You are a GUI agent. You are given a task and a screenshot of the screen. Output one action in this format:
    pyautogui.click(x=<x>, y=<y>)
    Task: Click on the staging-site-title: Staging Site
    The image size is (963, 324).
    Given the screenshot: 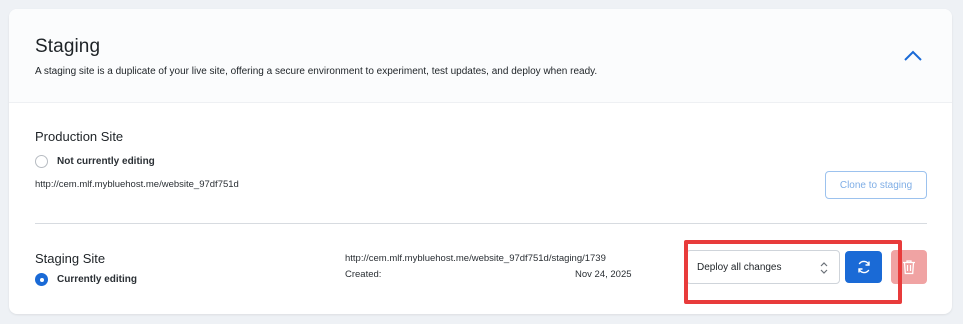 What is the action you would take?
    pyautogui.click(x=70, y=258)
    